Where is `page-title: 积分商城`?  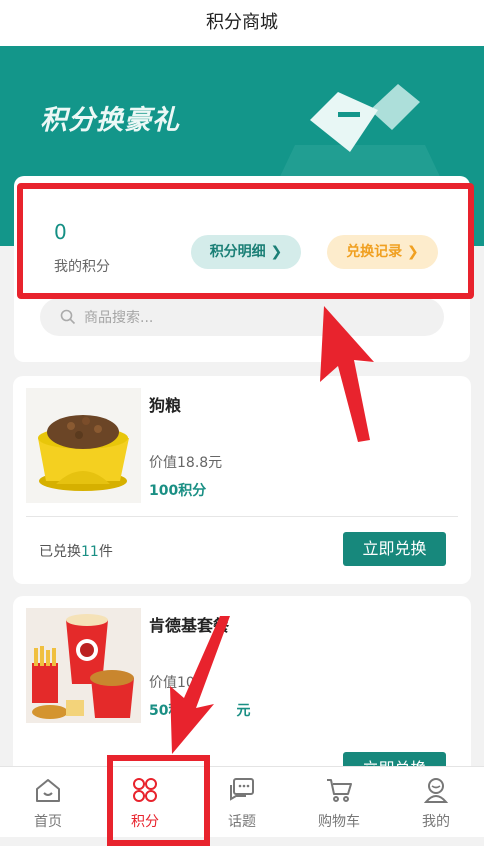
page-title: 积分商城 is located at coordinates (242, 23).